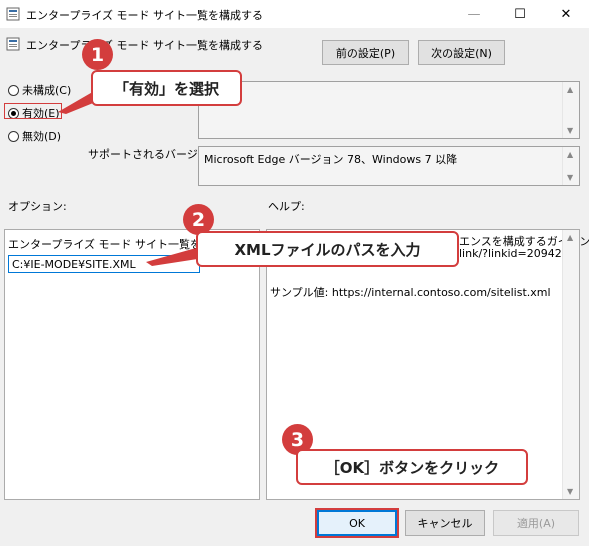  Describe the element at coordinates (33, 111) in the screenshot. I see `highlight-enabled` at that location.